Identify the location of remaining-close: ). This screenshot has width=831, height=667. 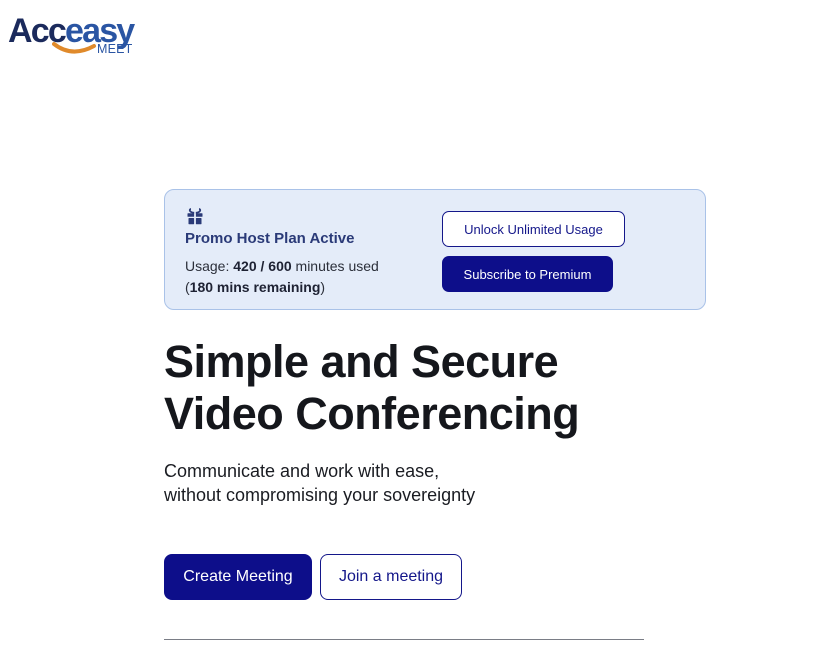
(323, 287).